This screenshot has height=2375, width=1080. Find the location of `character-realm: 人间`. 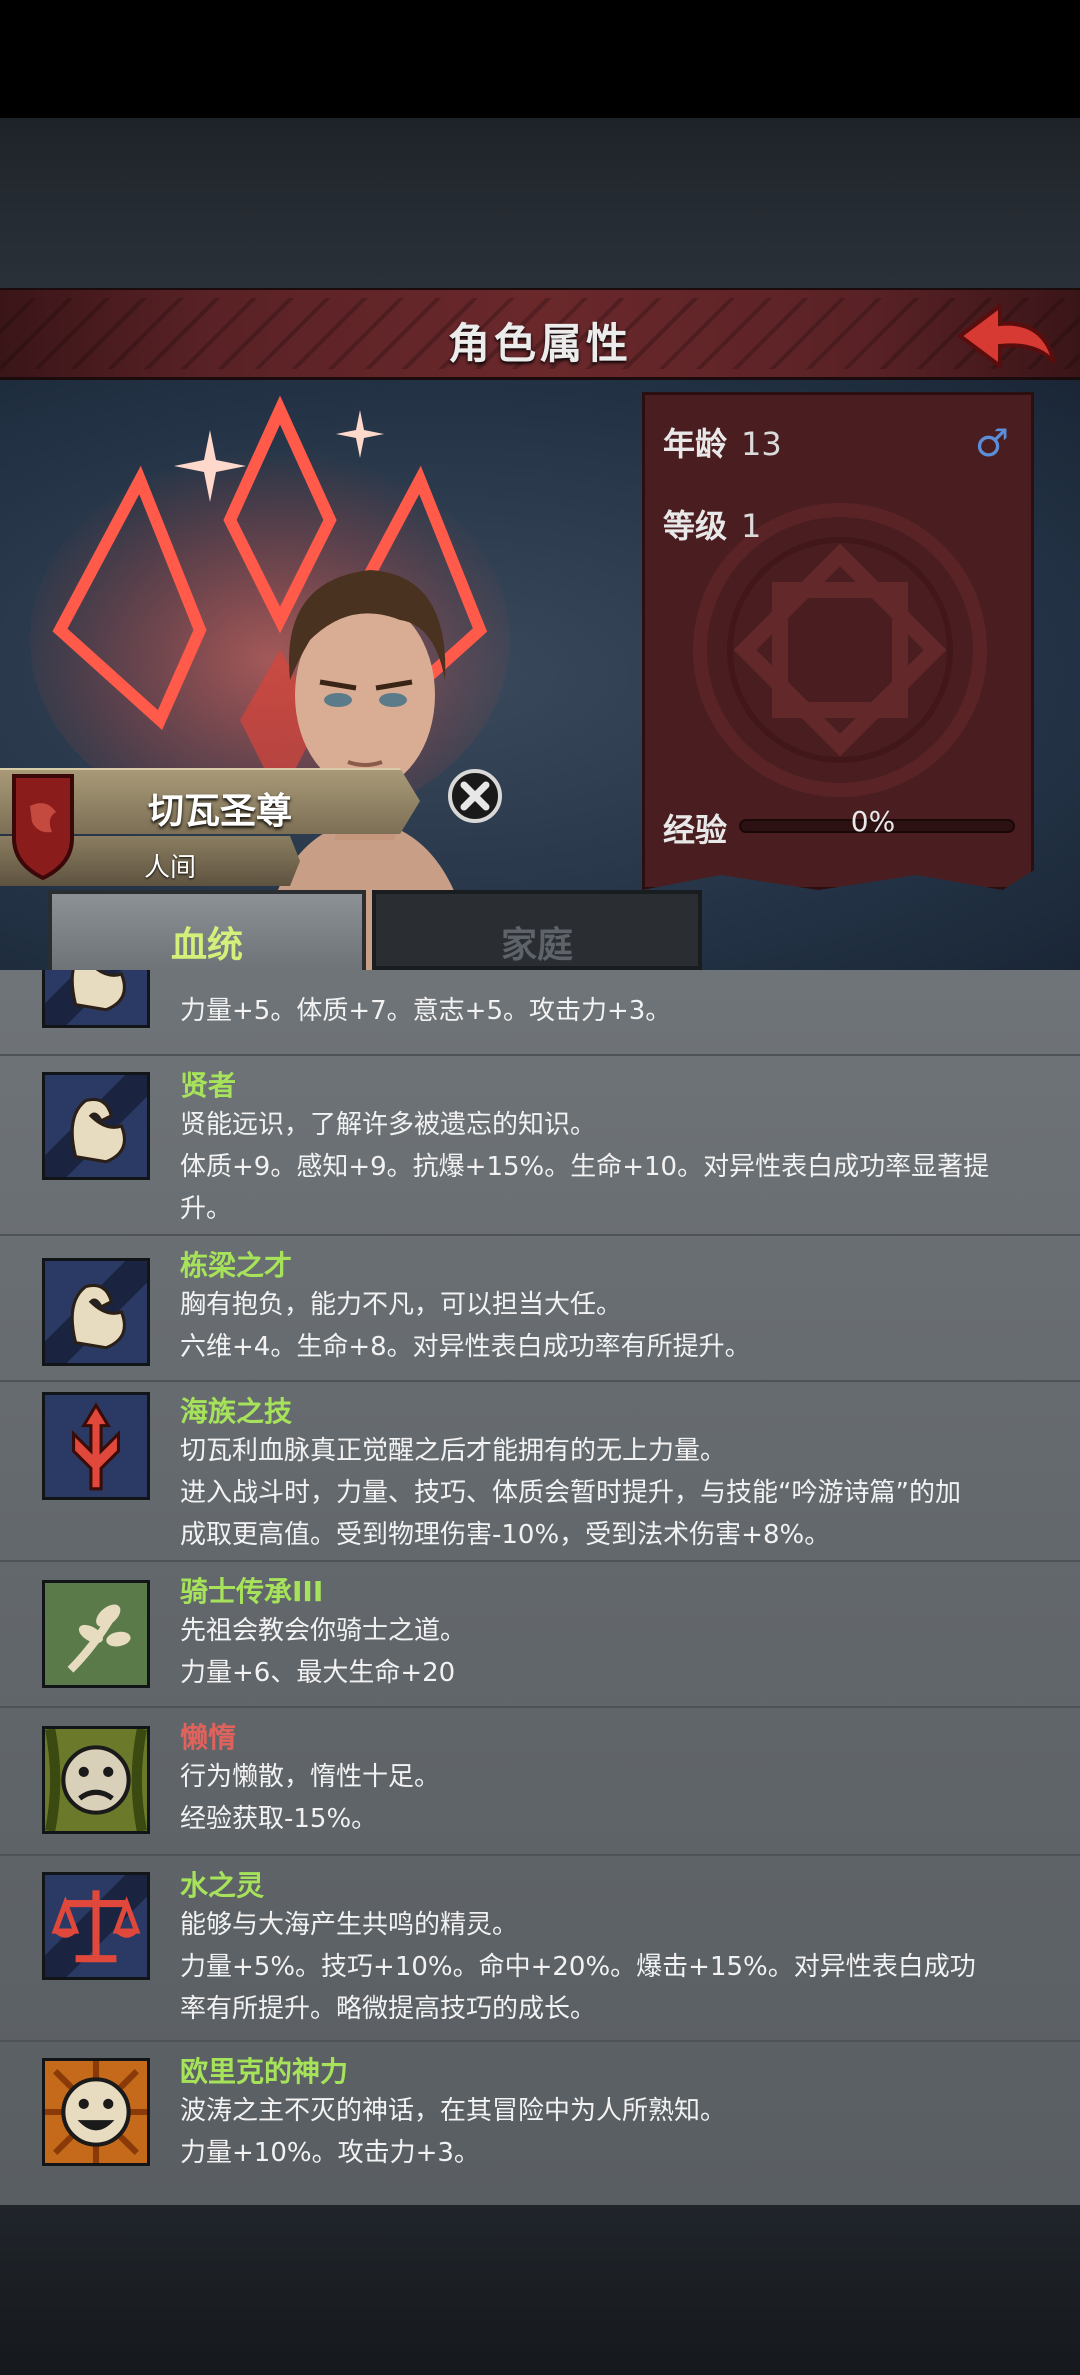

character-realm: 人间 is located at coordinates (169, 868).